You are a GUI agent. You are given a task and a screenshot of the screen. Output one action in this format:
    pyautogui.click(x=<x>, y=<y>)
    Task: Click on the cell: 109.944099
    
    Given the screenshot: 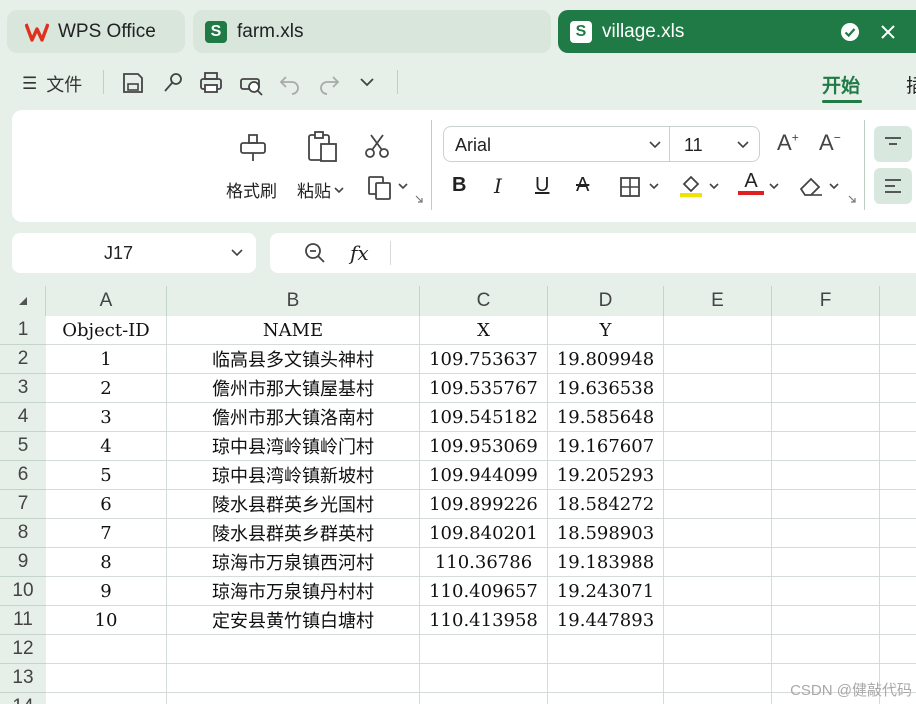 What is the action you would take?
    pyautogui.click(x=484, y=475)
    